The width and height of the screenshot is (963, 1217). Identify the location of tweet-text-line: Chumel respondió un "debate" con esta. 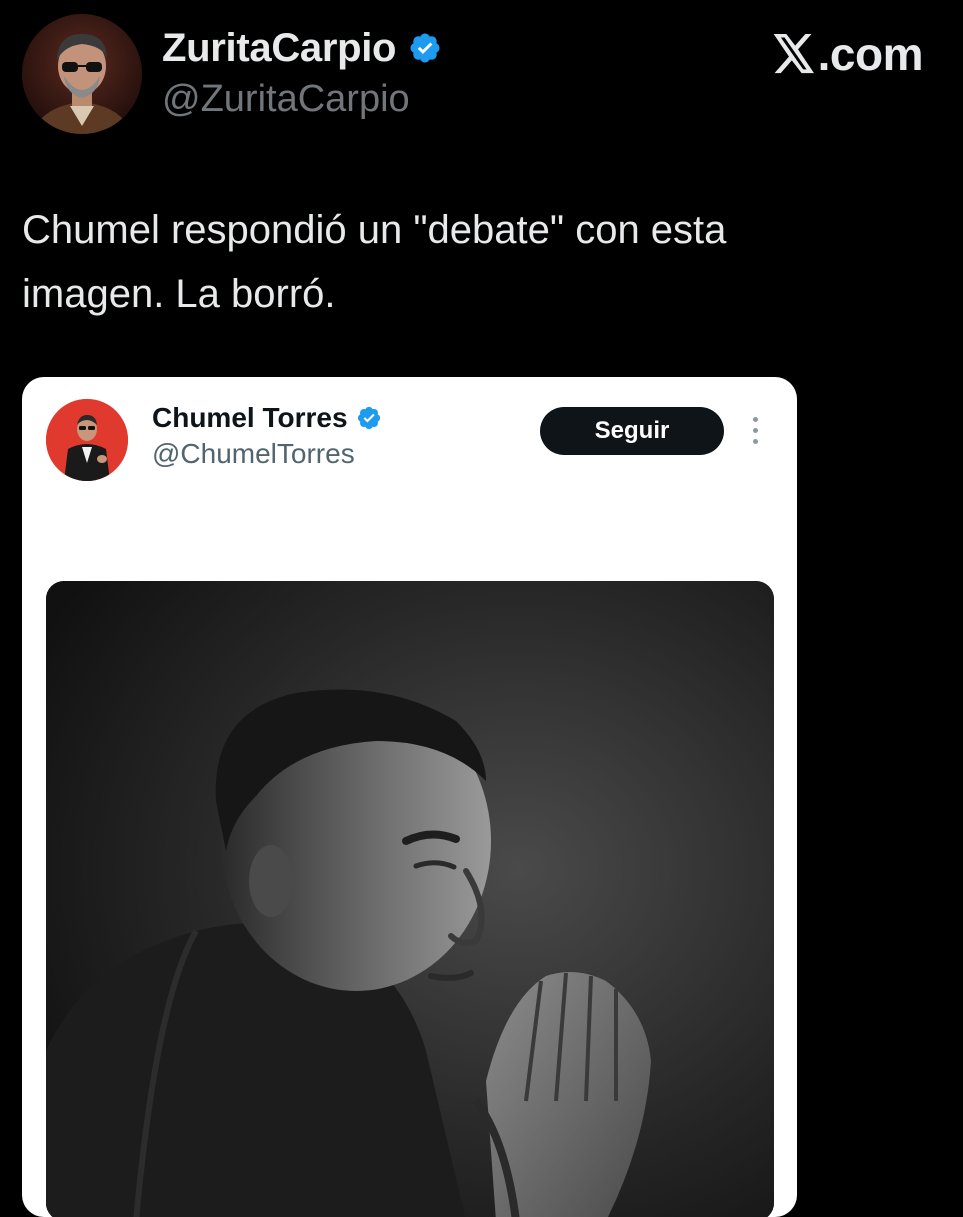
(374, 230).